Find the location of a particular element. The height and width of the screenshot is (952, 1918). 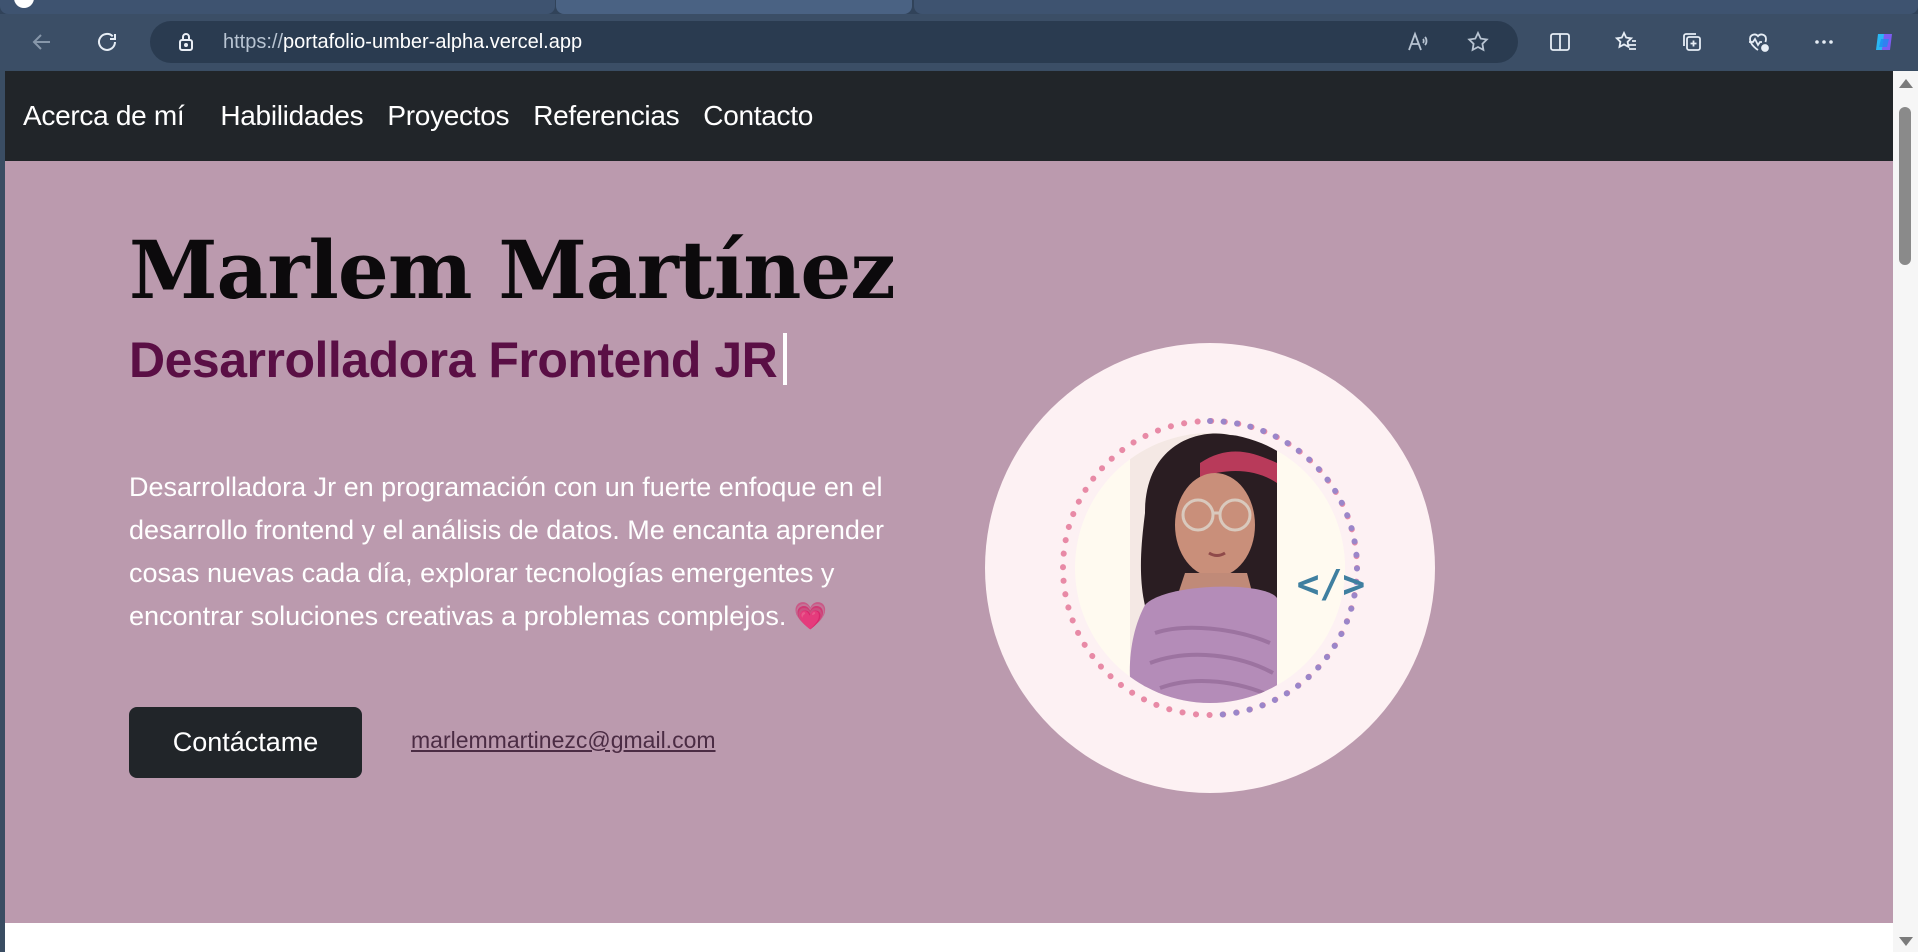

heart-icon: 💗 is located at coordinates (810, 616).